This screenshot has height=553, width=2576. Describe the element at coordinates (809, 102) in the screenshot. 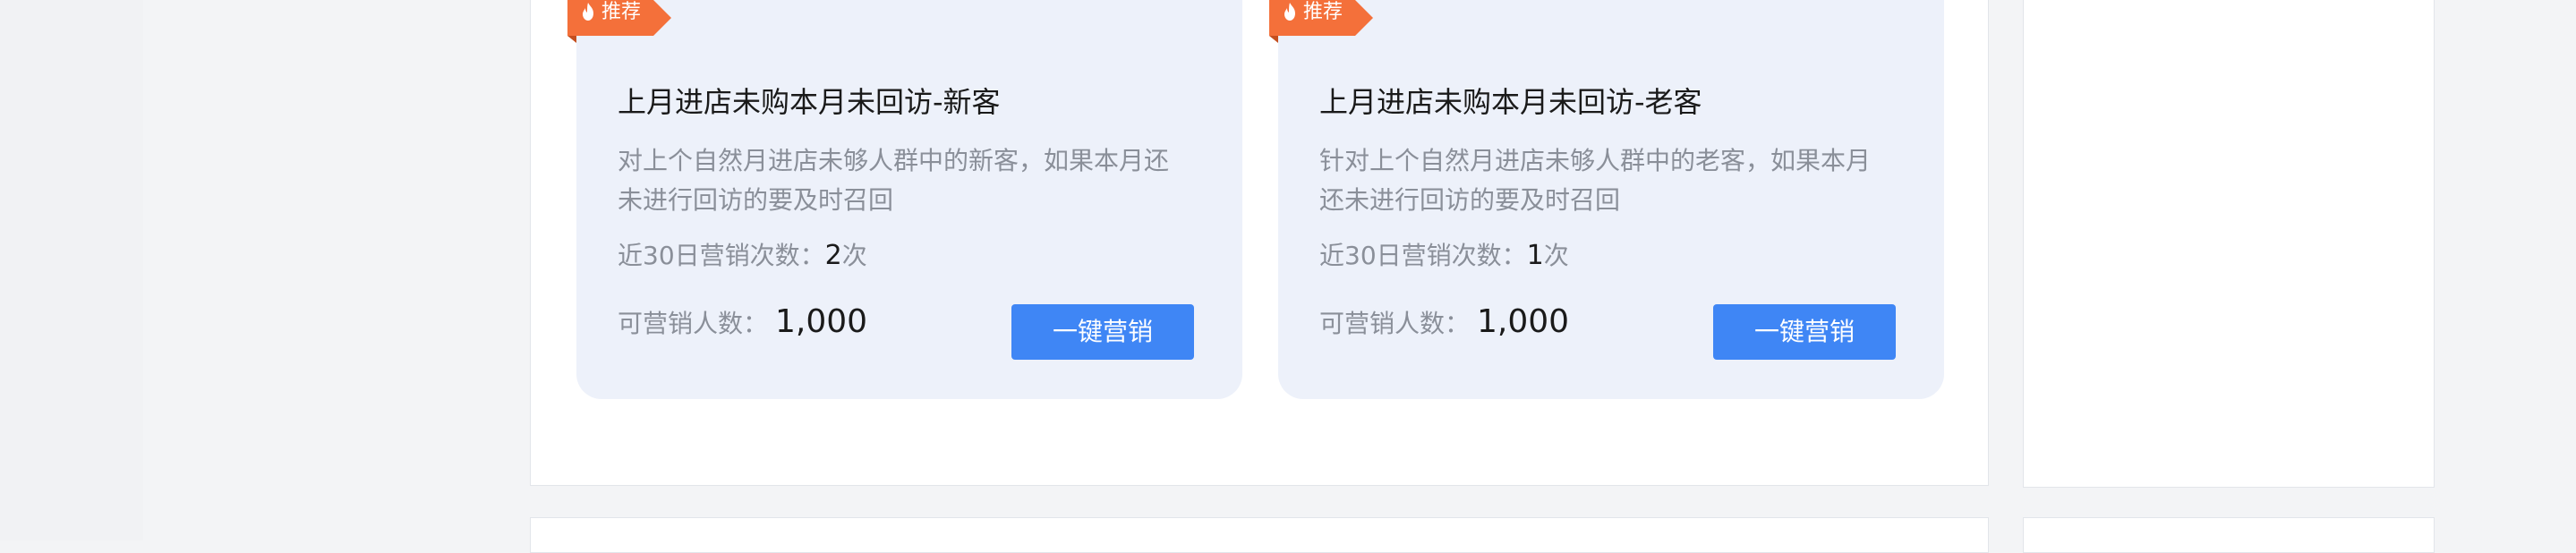

I see `card-title: 上月进店未购本月未回访-新客` at that location.